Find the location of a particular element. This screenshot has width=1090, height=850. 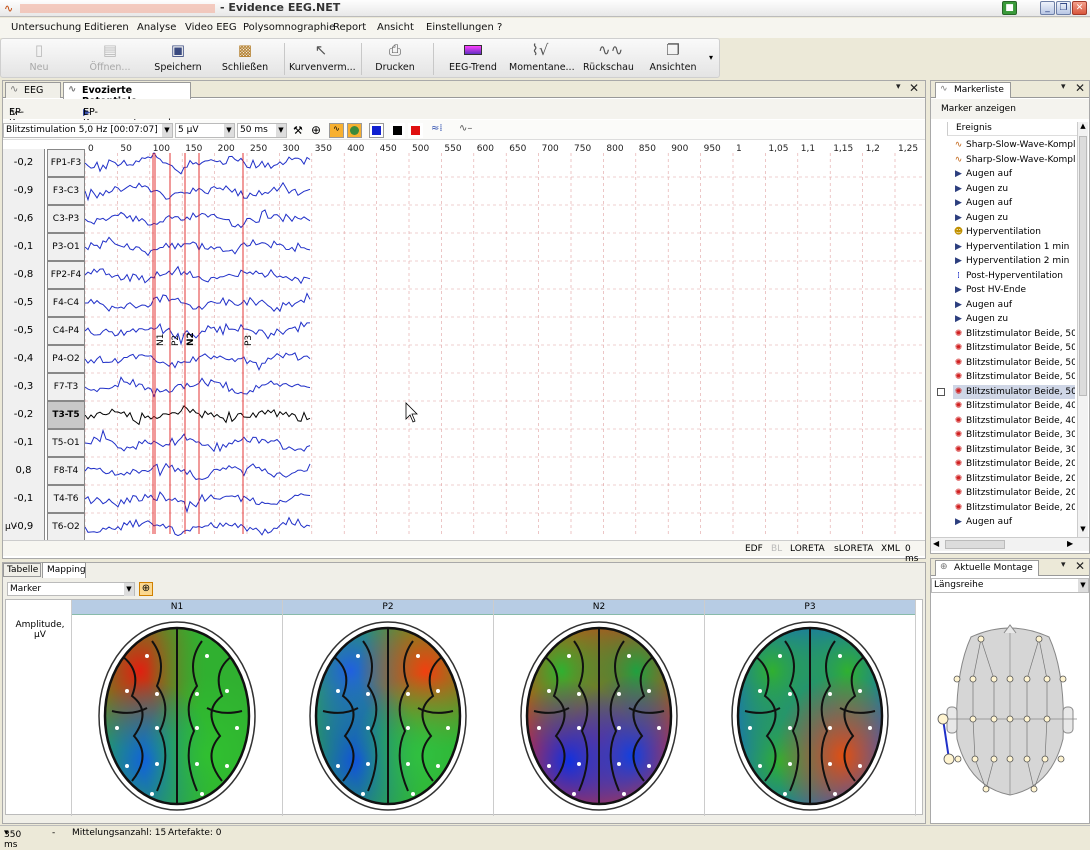

marker-adjust-icon: ≈⁞ is located at coordinates (437, 128).